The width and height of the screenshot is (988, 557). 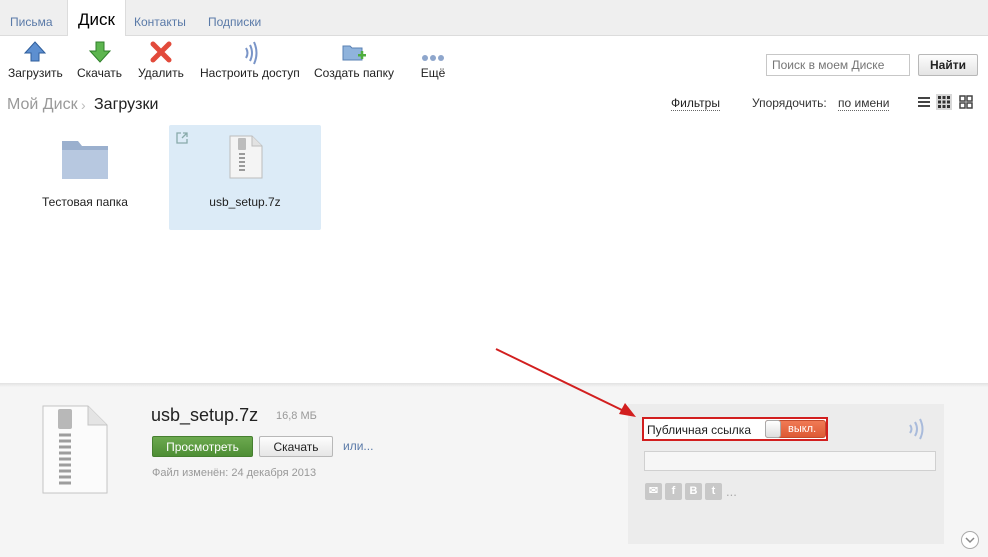 I want to click on access-settings-button: Настроить доступ, so click(x=250, y=60).